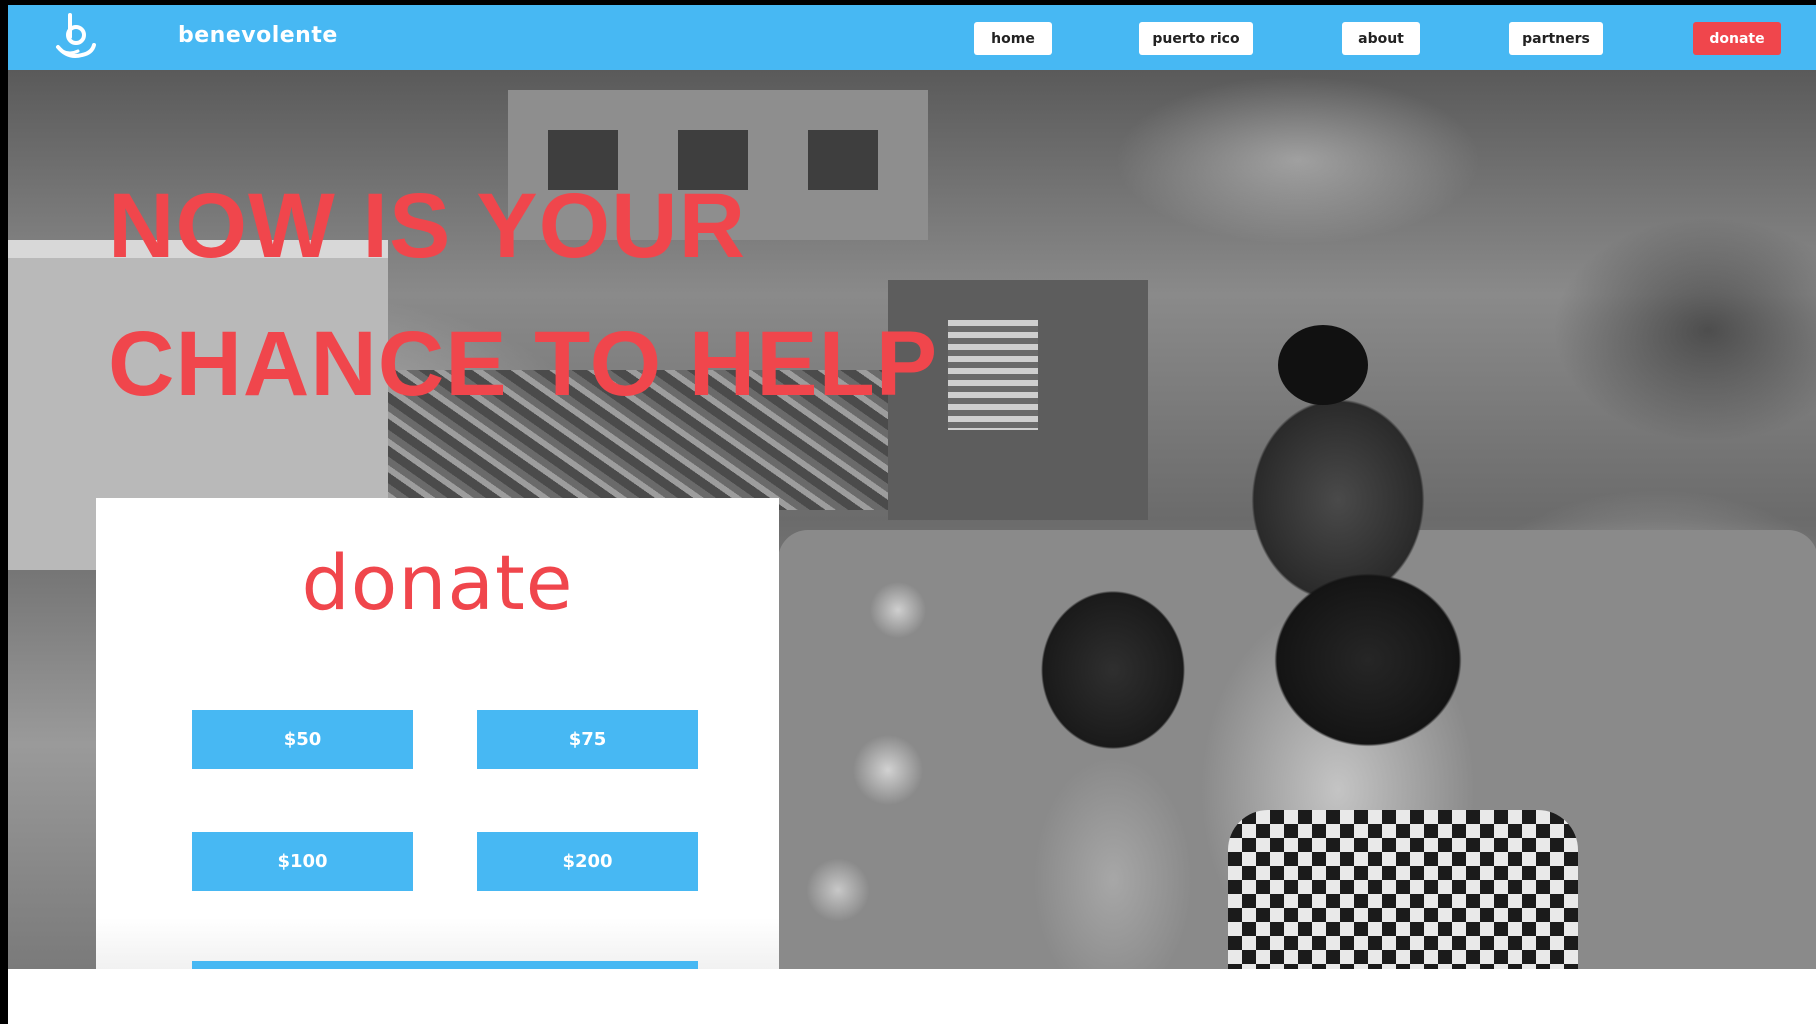 The image size is (1816, 1024). What do you see at coordinates (445, 965) in the screenshot?
I see `custom-amount-button-partial` at bounding box center [445, 965].